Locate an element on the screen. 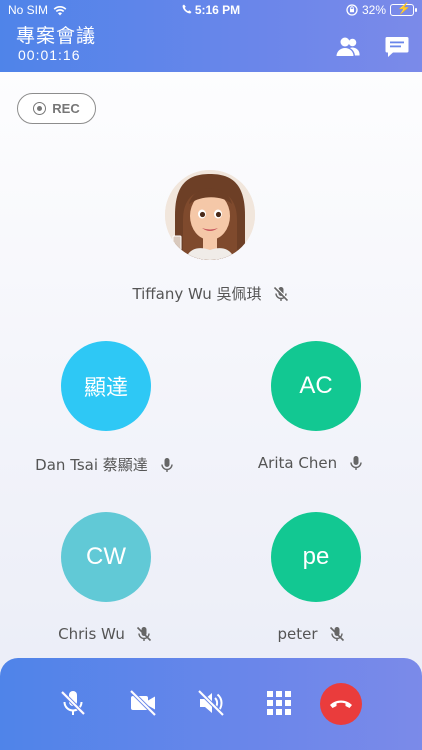  participants-icon is located at coordinates (348, 46).